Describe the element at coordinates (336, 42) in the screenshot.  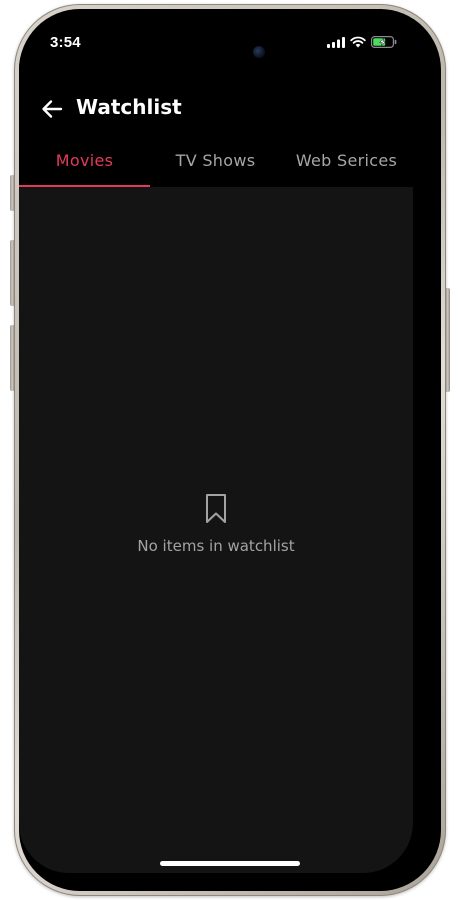
I see `cellular-signal-icon` at that location.